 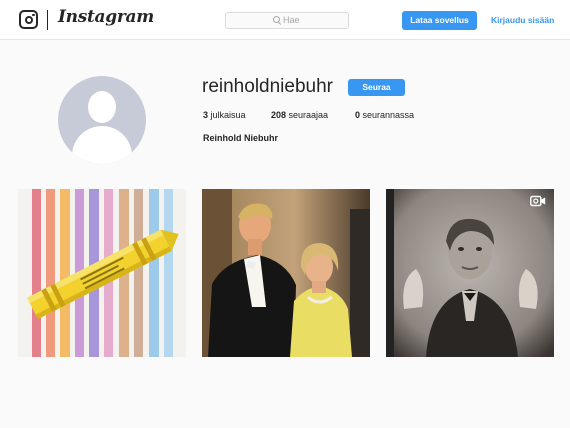 What do you see at coordinates (47, 20) in the screenshot?
I see `logo-divider` at bounding box center [47, 20].